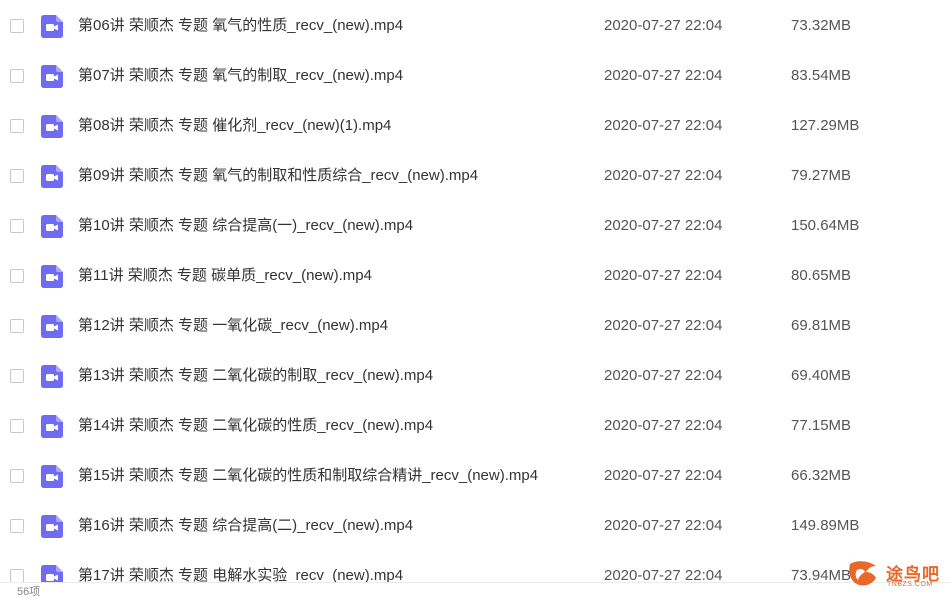 The height and width of the screenshot is (598, 951). I want to click on file-size: 69.81MB, so click(821, 325).